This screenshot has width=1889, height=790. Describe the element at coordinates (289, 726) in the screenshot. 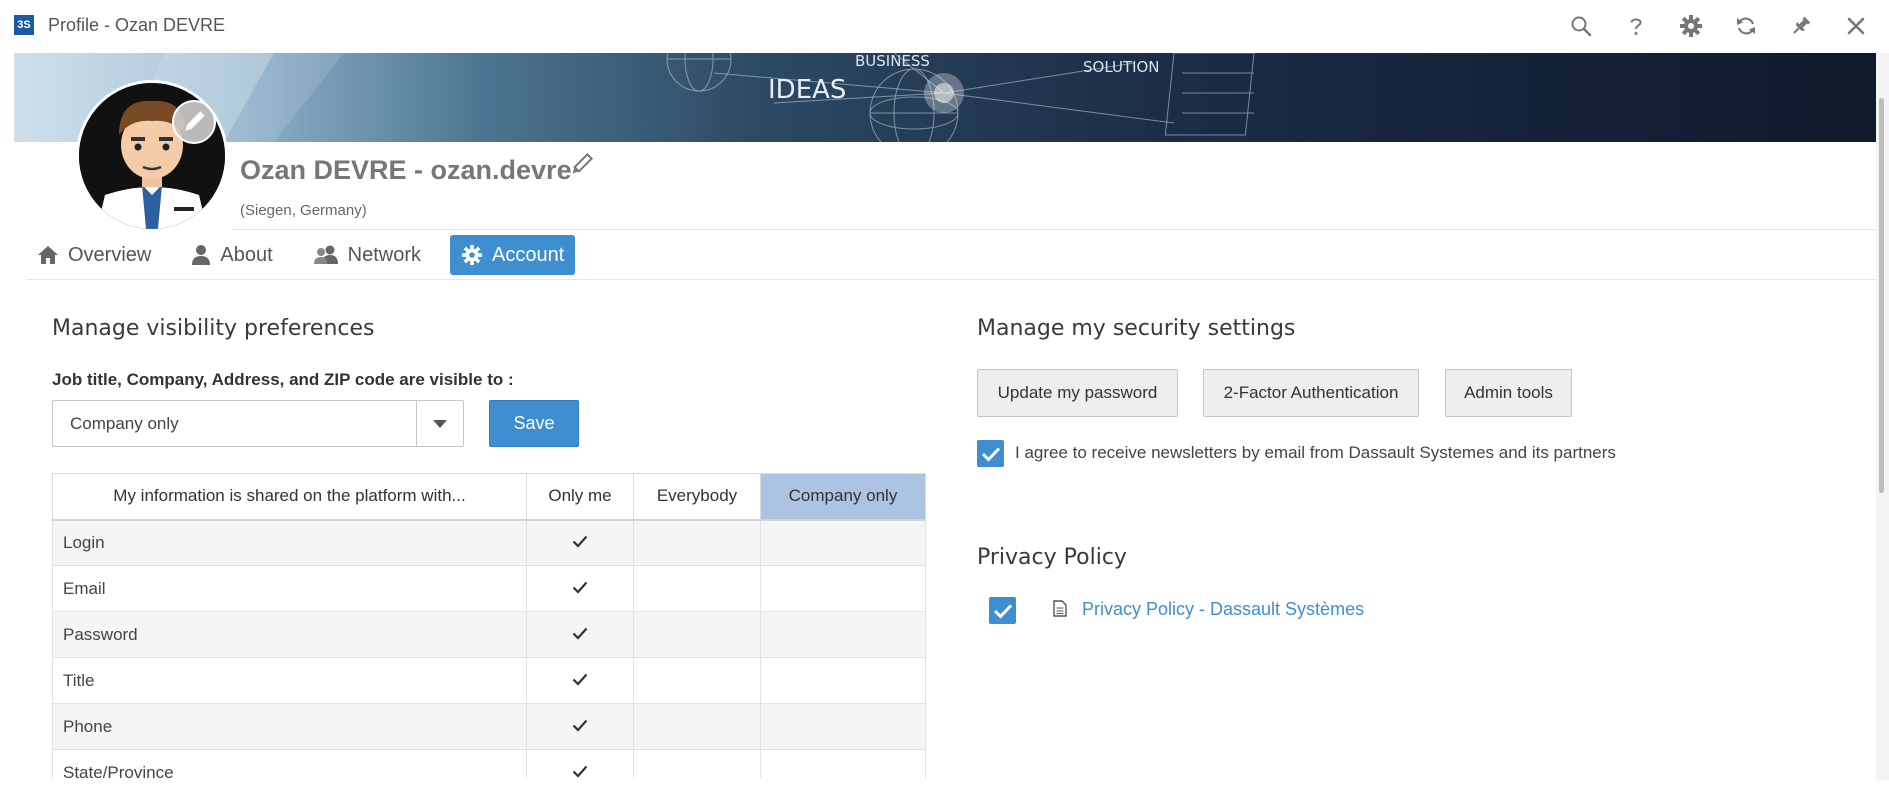

I see `row-label: Phone` at that location.